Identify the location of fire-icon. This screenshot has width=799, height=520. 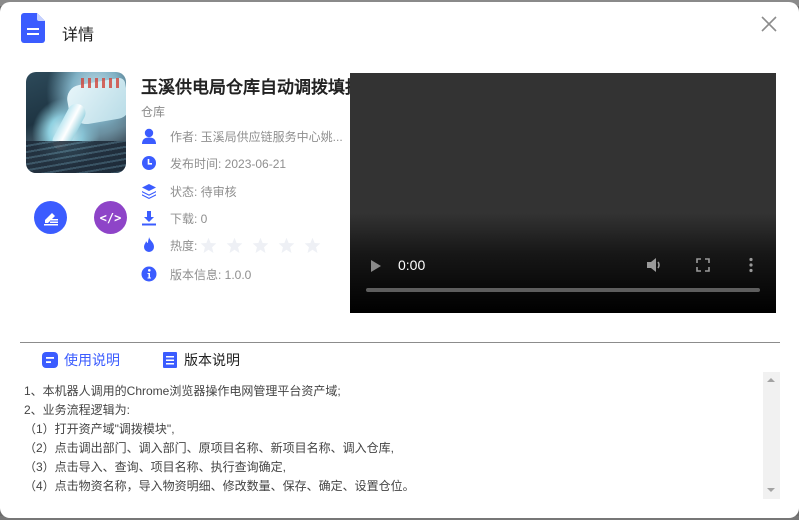
(149, 245).